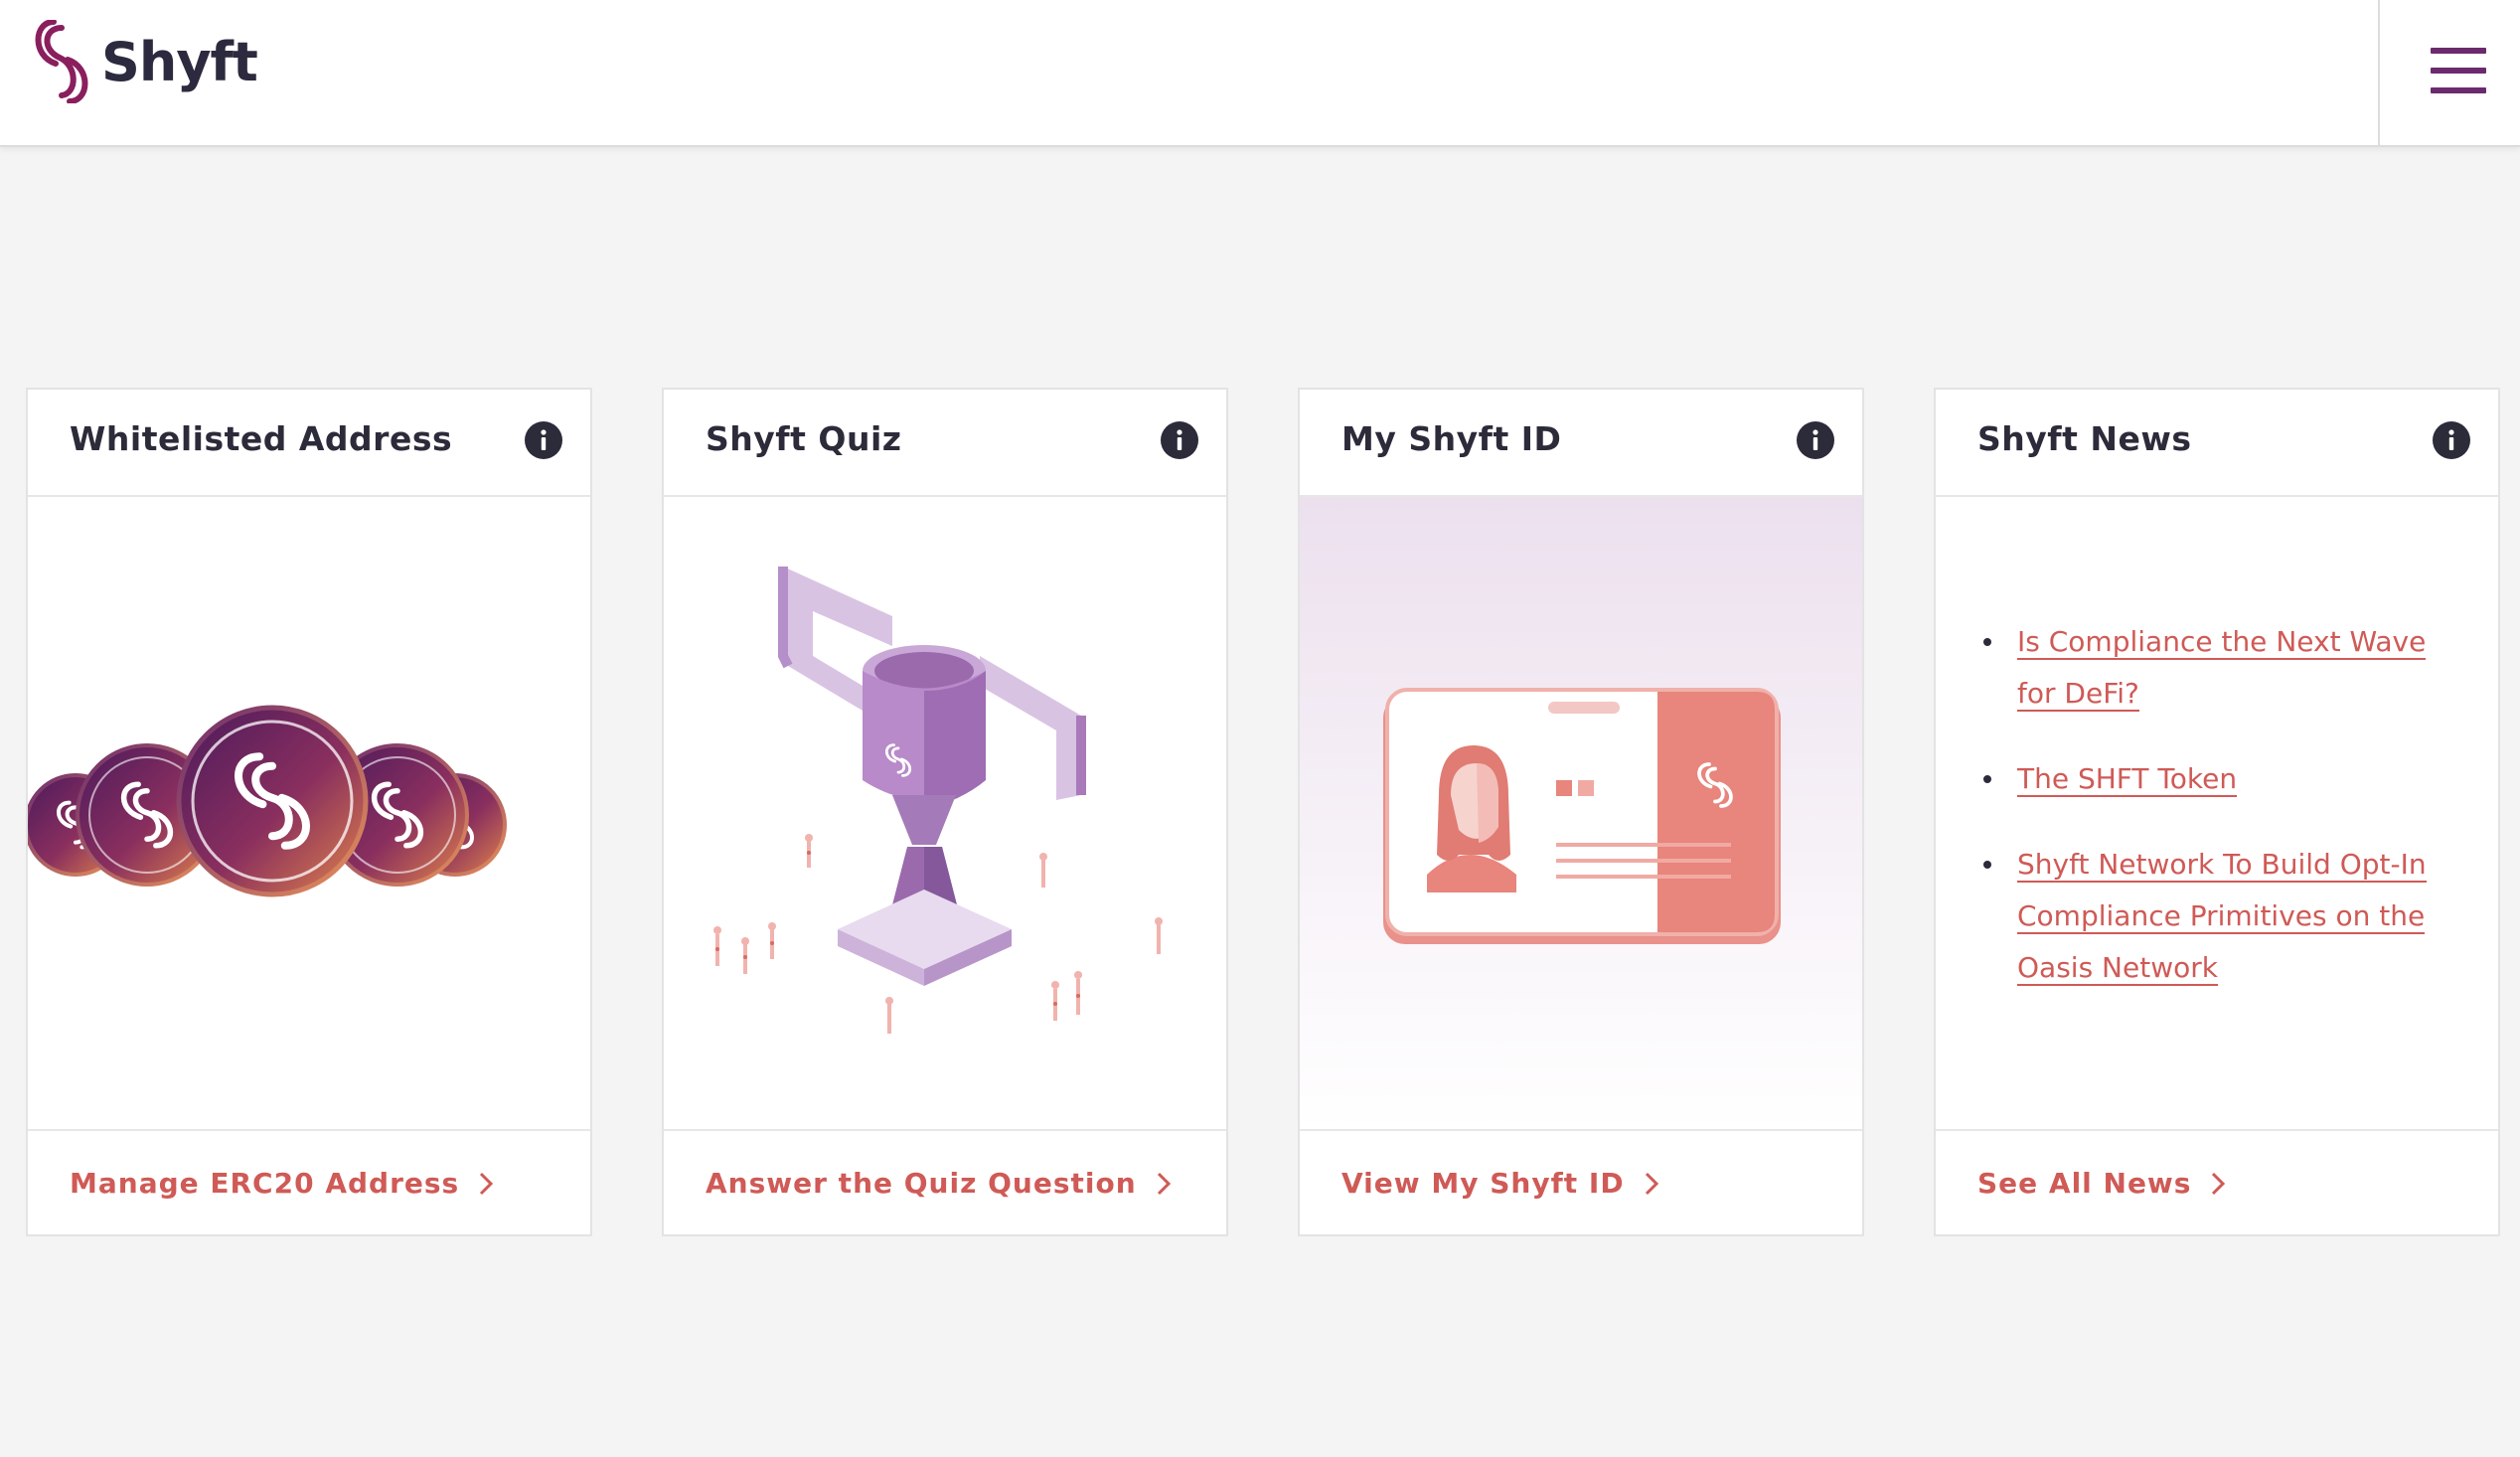  I want to click on link-label: View My Shyft ID, so click(1483, 1183).